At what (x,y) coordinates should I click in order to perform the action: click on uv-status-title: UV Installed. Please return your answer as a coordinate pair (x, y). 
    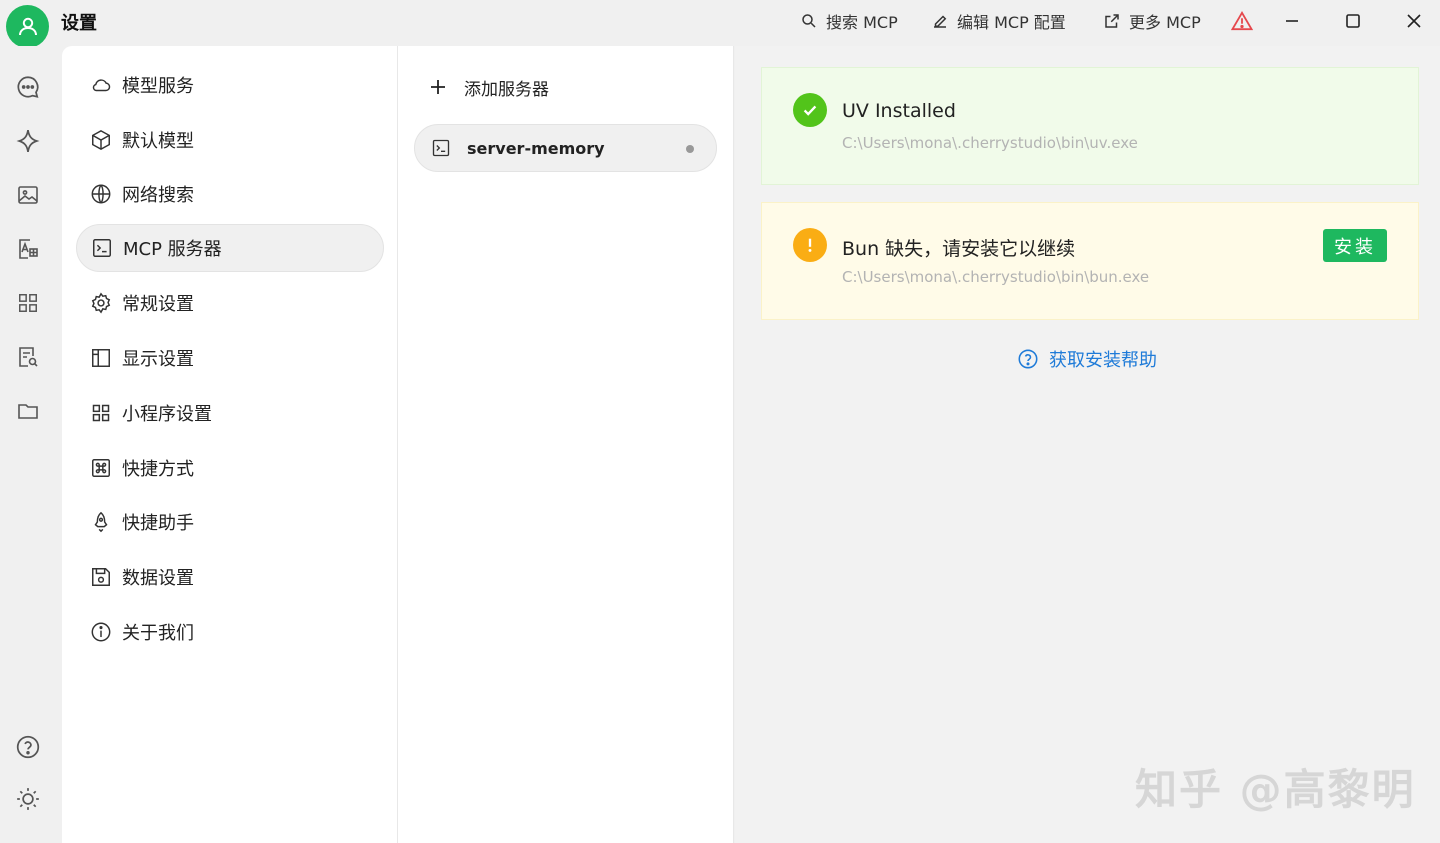
    Looking at the image, I should click on (899, 111).